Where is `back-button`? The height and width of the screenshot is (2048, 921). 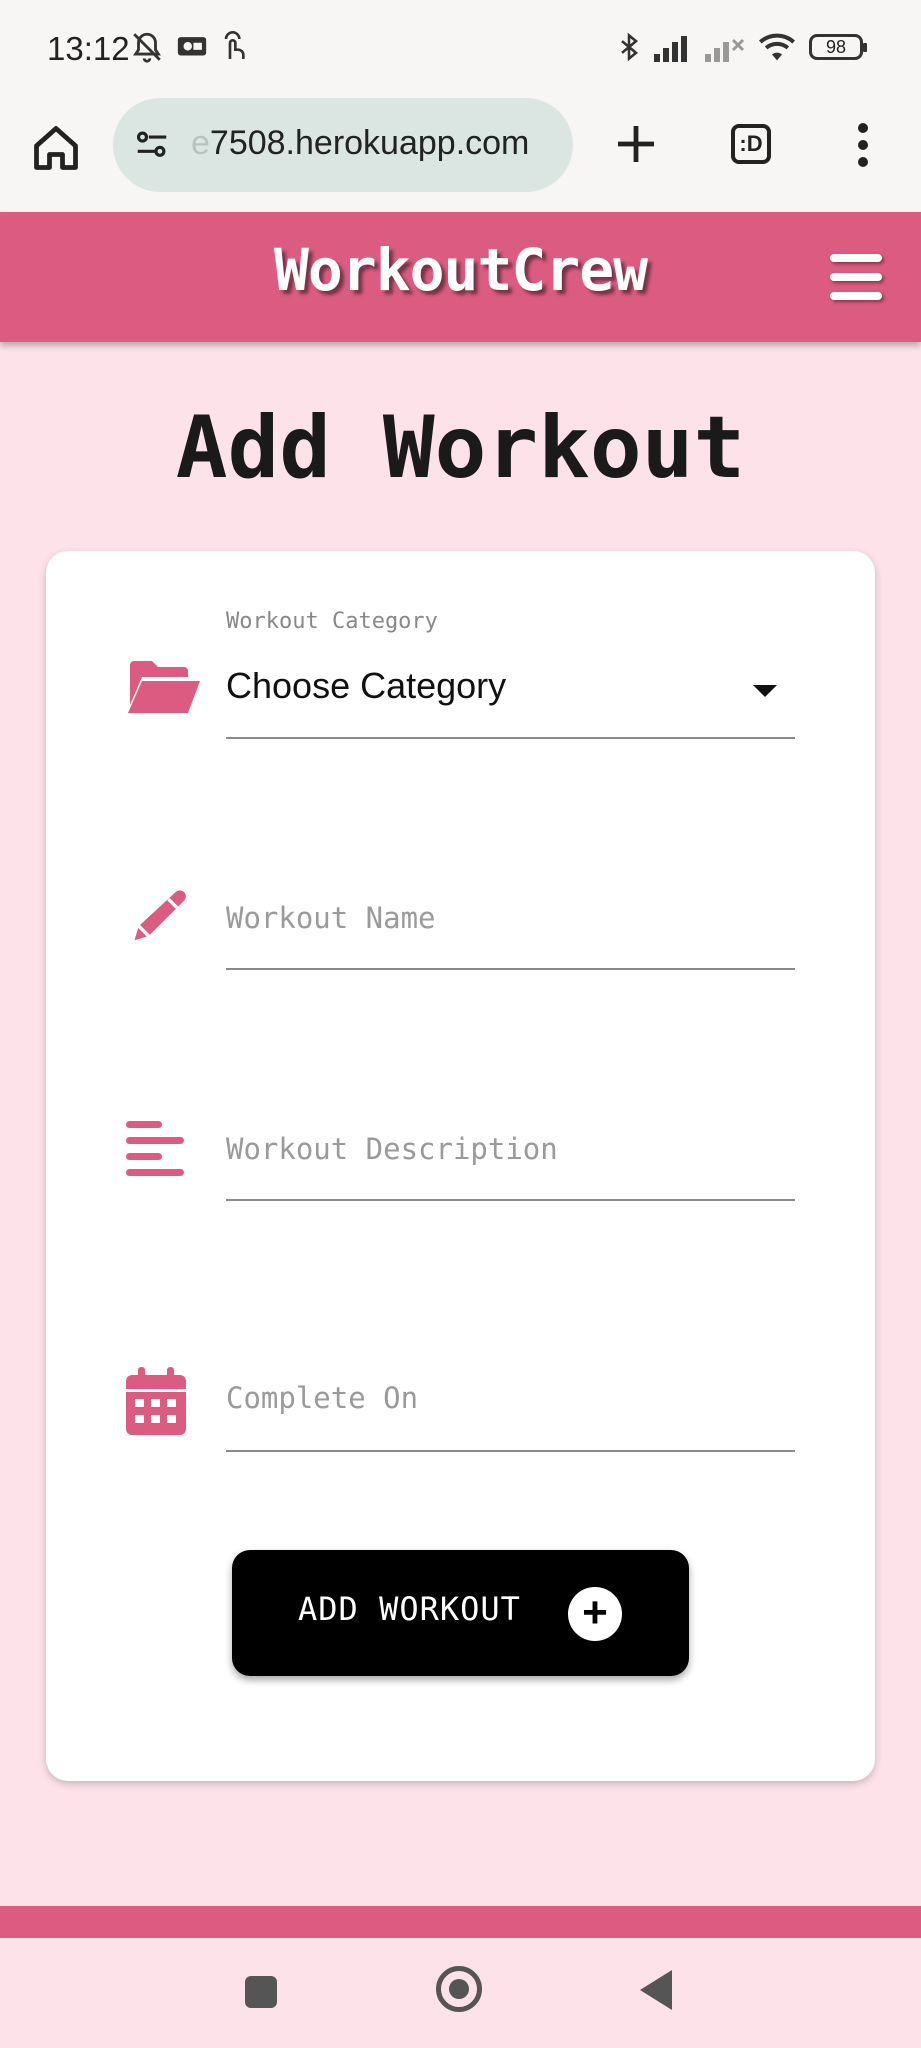 back-button is located at coordinates (656, 1990).